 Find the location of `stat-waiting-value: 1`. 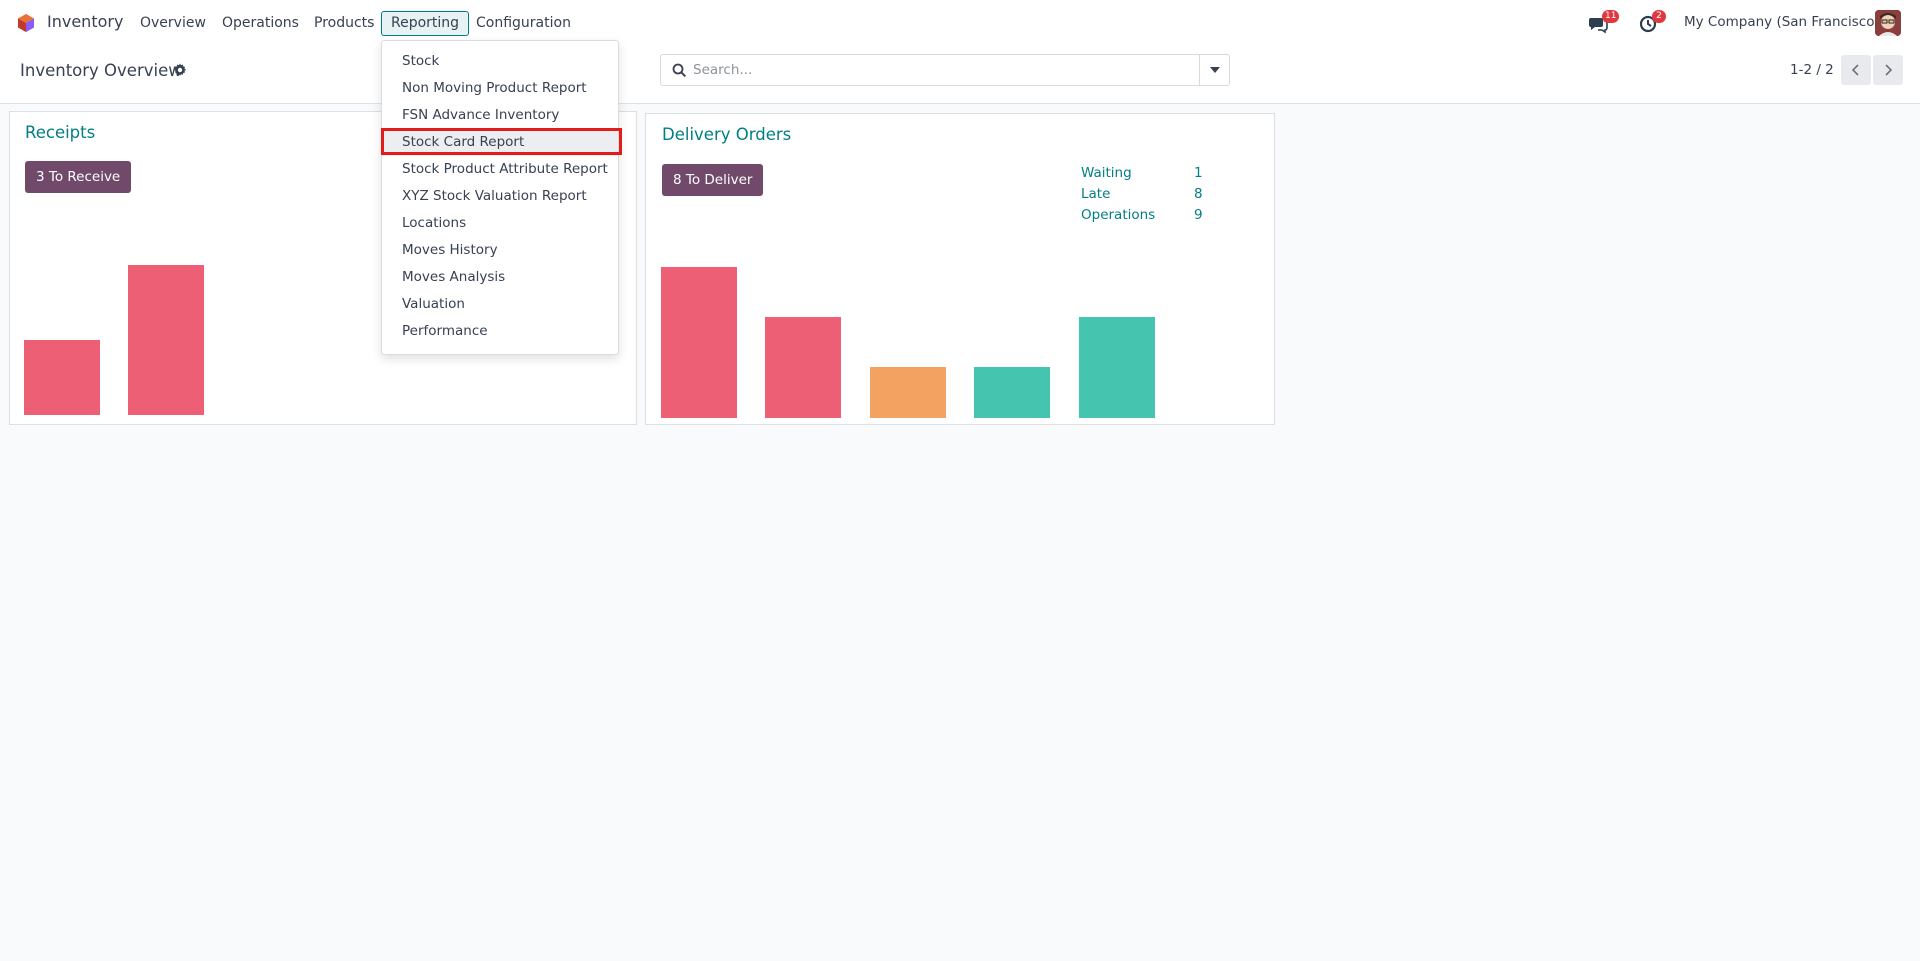

stat-waiting-value: 1 is located at coordinates (1198, 173).